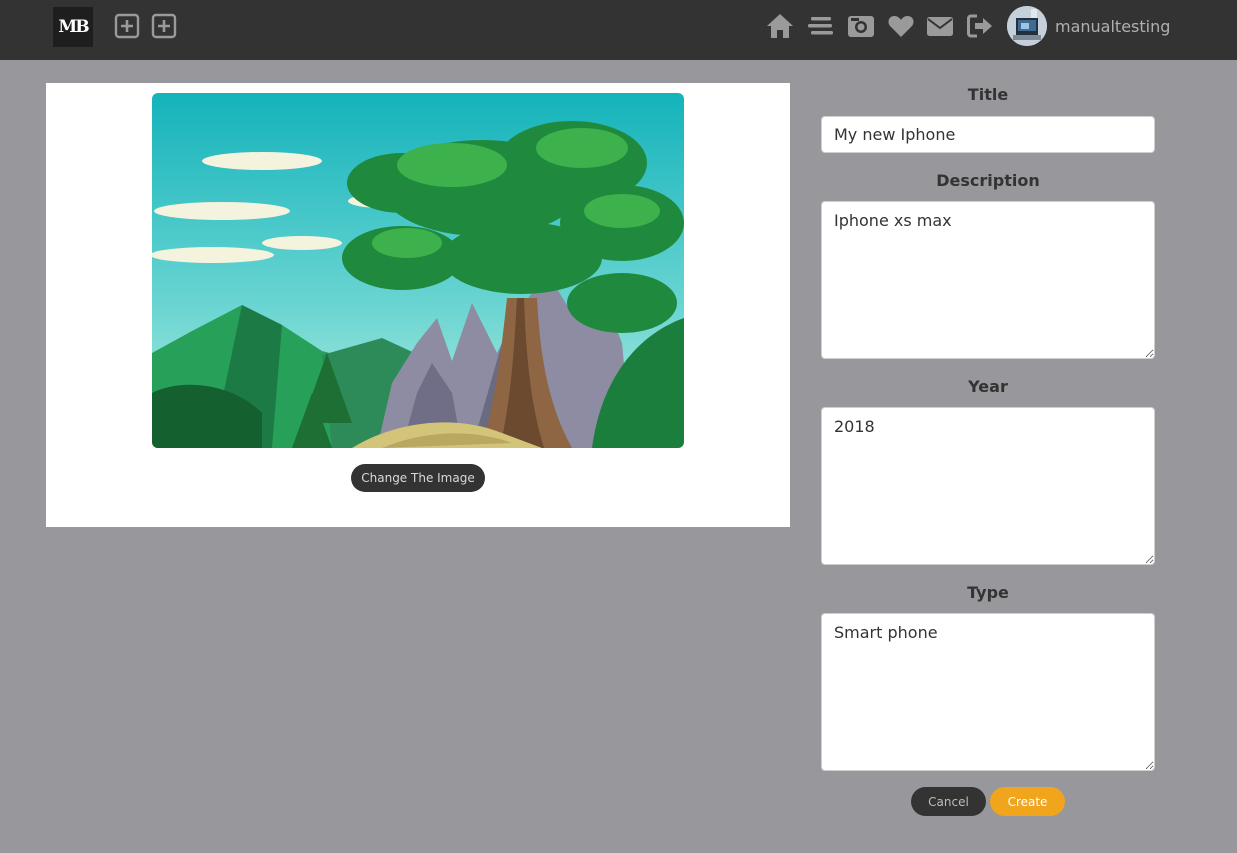 The image size is (1237, 853). I want to click on camera-icon, so click(861, 26).